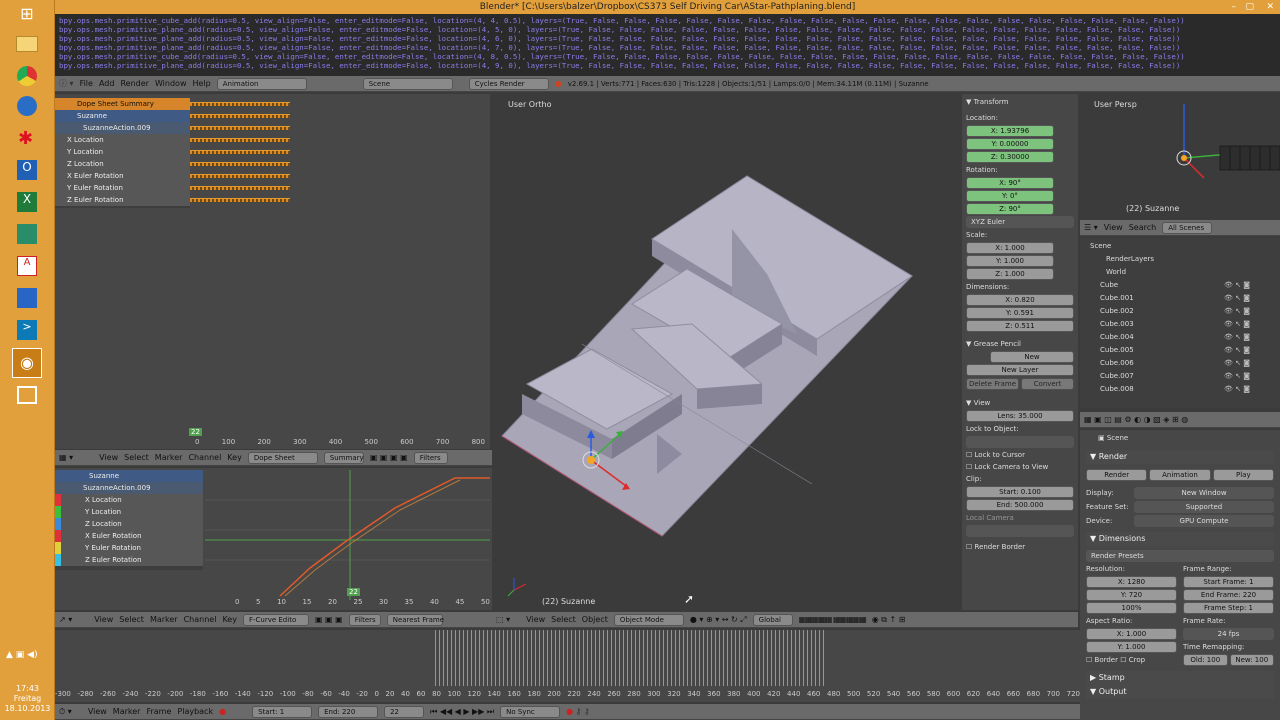 Image resolution: width=1280 pixels, height=720 pixels. I want to click on outliner-item: Cube 👁 ↖ ◙, so click(1180, 285).